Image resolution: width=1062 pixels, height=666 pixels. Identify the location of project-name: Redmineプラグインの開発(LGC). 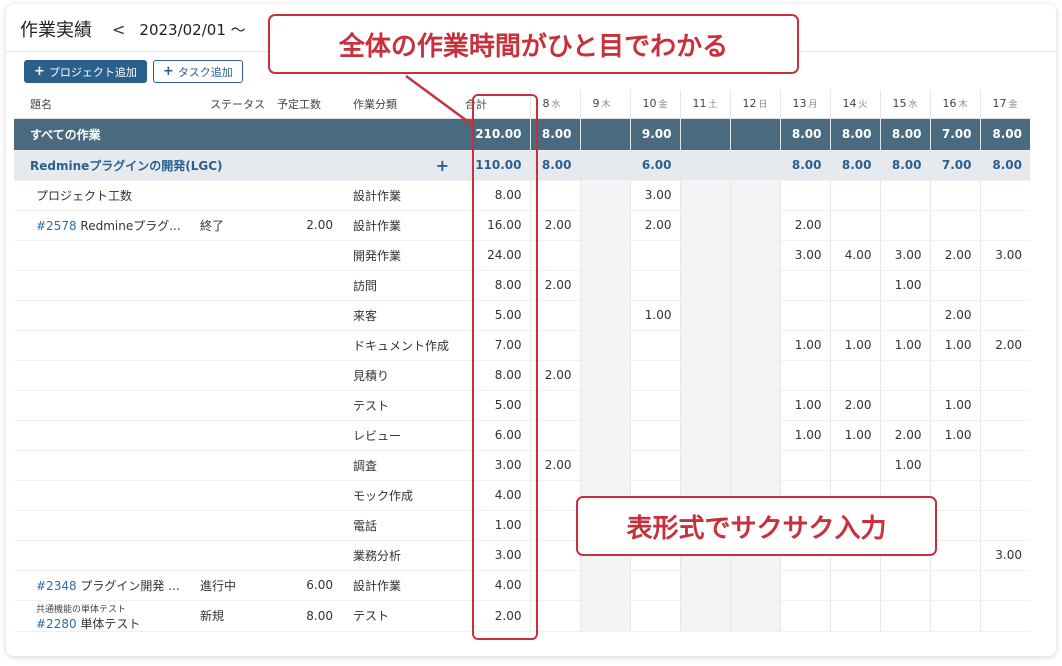
(177, 165).